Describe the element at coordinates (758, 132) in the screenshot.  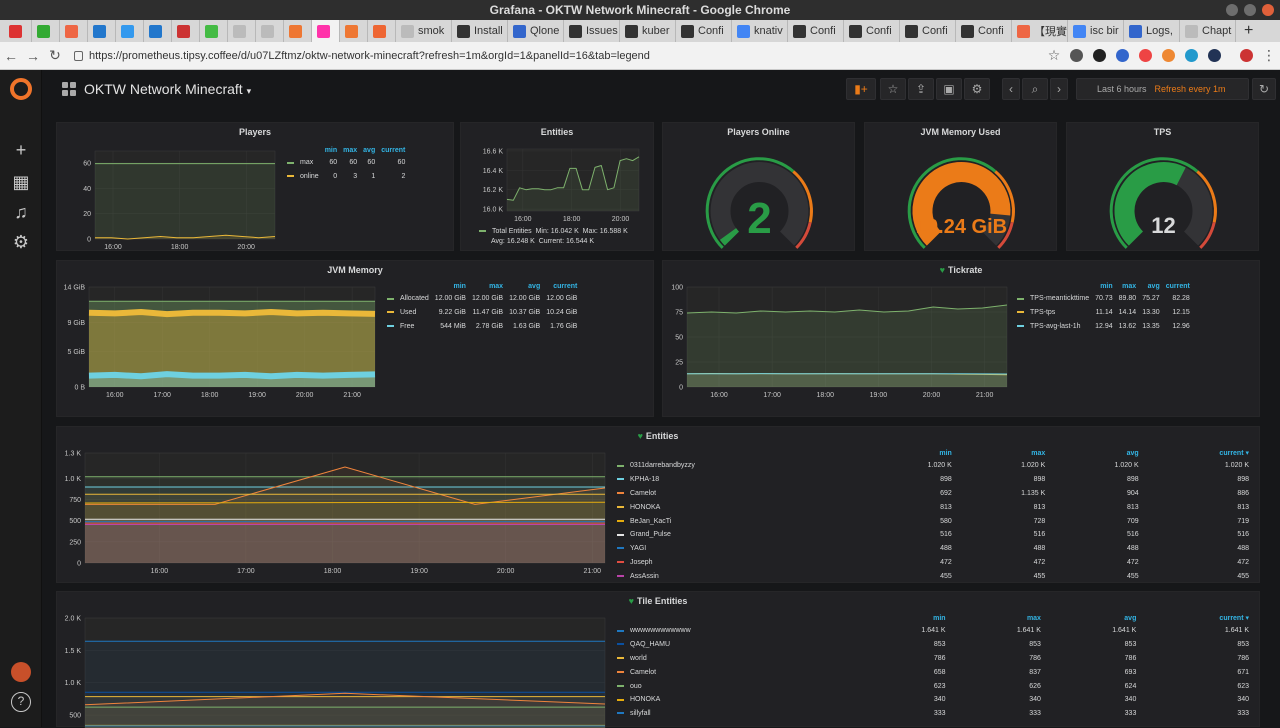
I see `panel-title: Players Online` at that location.